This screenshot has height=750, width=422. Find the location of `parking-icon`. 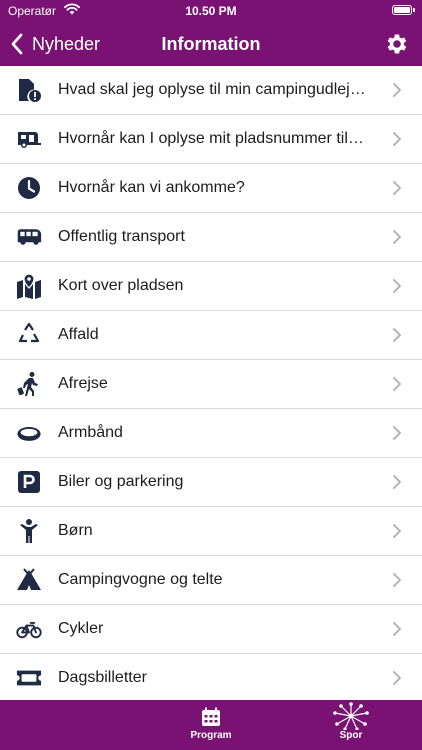

parking-icon is located at coordinates (29, 482).